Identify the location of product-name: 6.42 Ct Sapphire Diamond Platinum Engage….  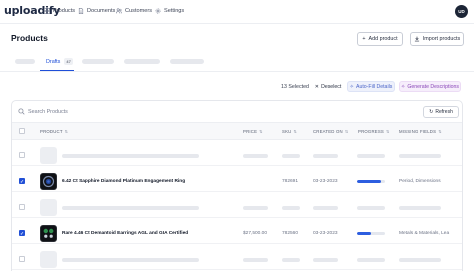
(123, 181).